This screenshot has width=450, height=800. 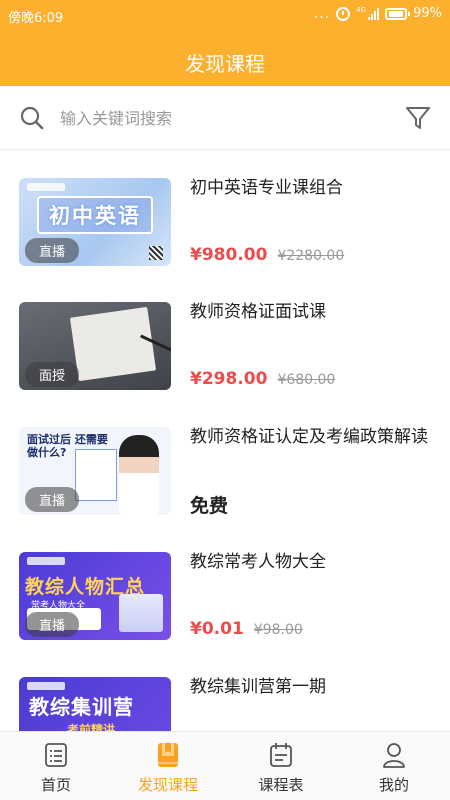 What do you see at coordinates (229, 255) in the screenshot?
I see `course-price: ¥980.00` at bounding box center [229, 255].